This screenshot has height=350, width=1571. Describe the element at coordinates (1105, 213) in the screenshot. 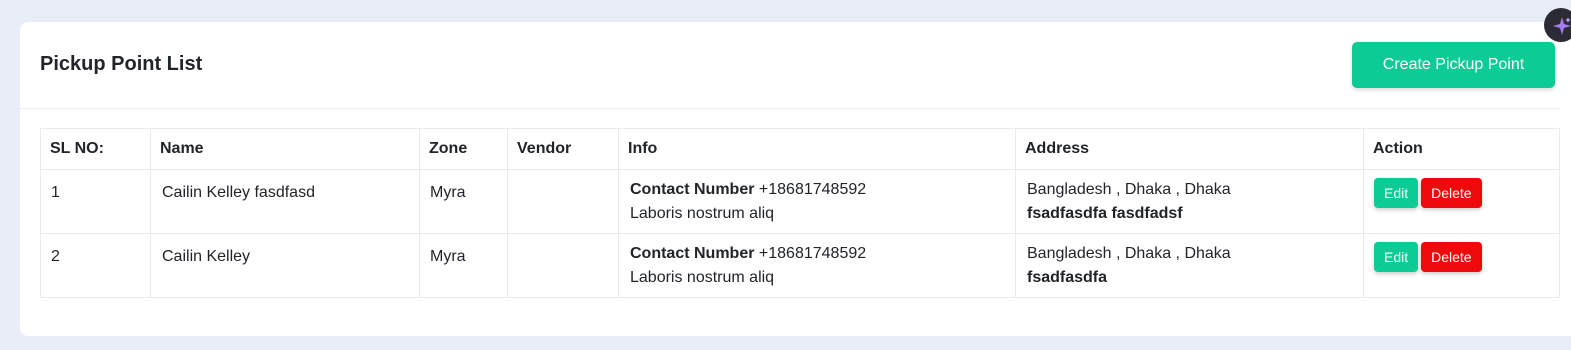

I see `address-detail: fsadfasdfa fasdfadsf` at that location.